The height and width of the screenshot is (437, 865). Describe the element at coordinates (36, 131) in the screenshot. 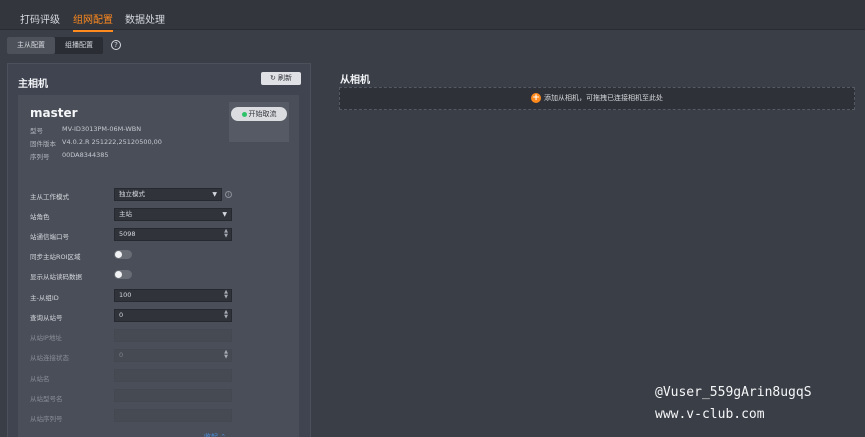

I see `model-label: 型号` at that location.